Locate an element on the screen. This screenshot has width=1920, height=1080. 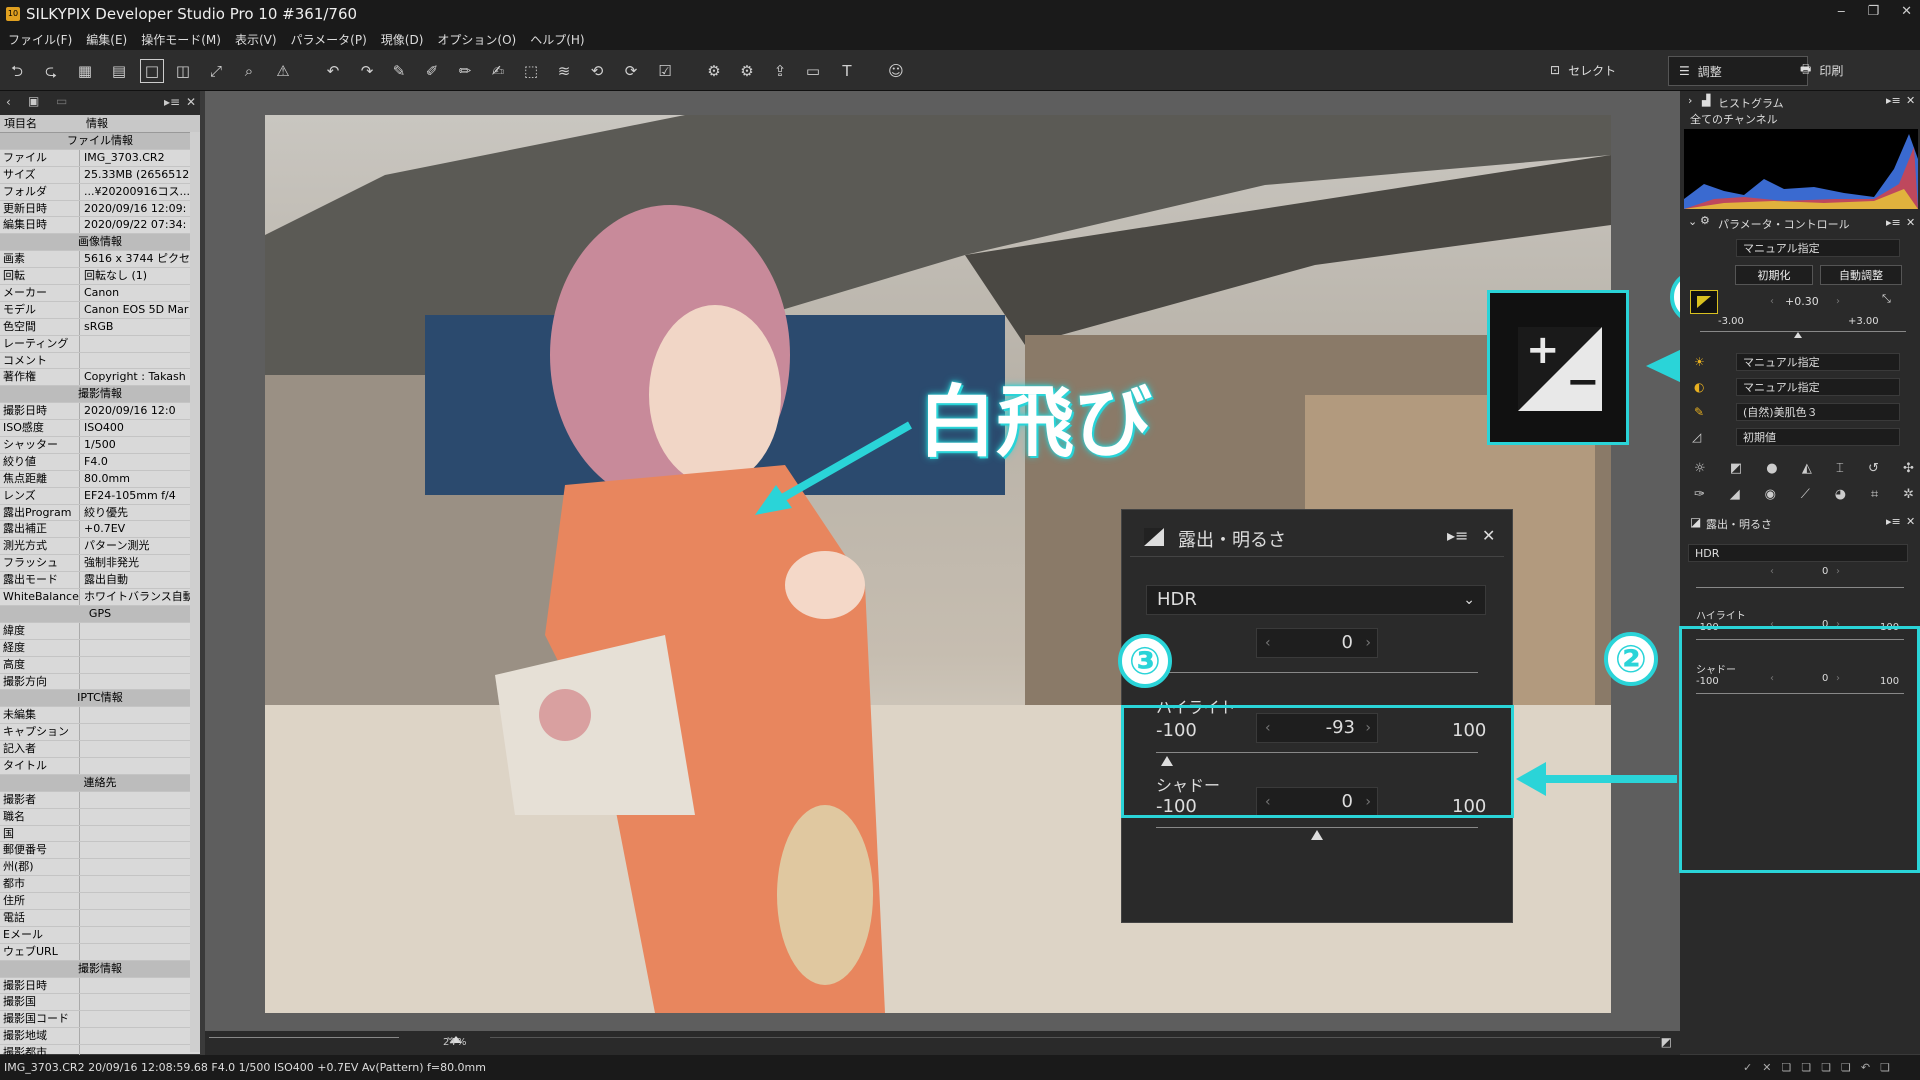
text-tool-icon: T is located at coordinates (847, 71).